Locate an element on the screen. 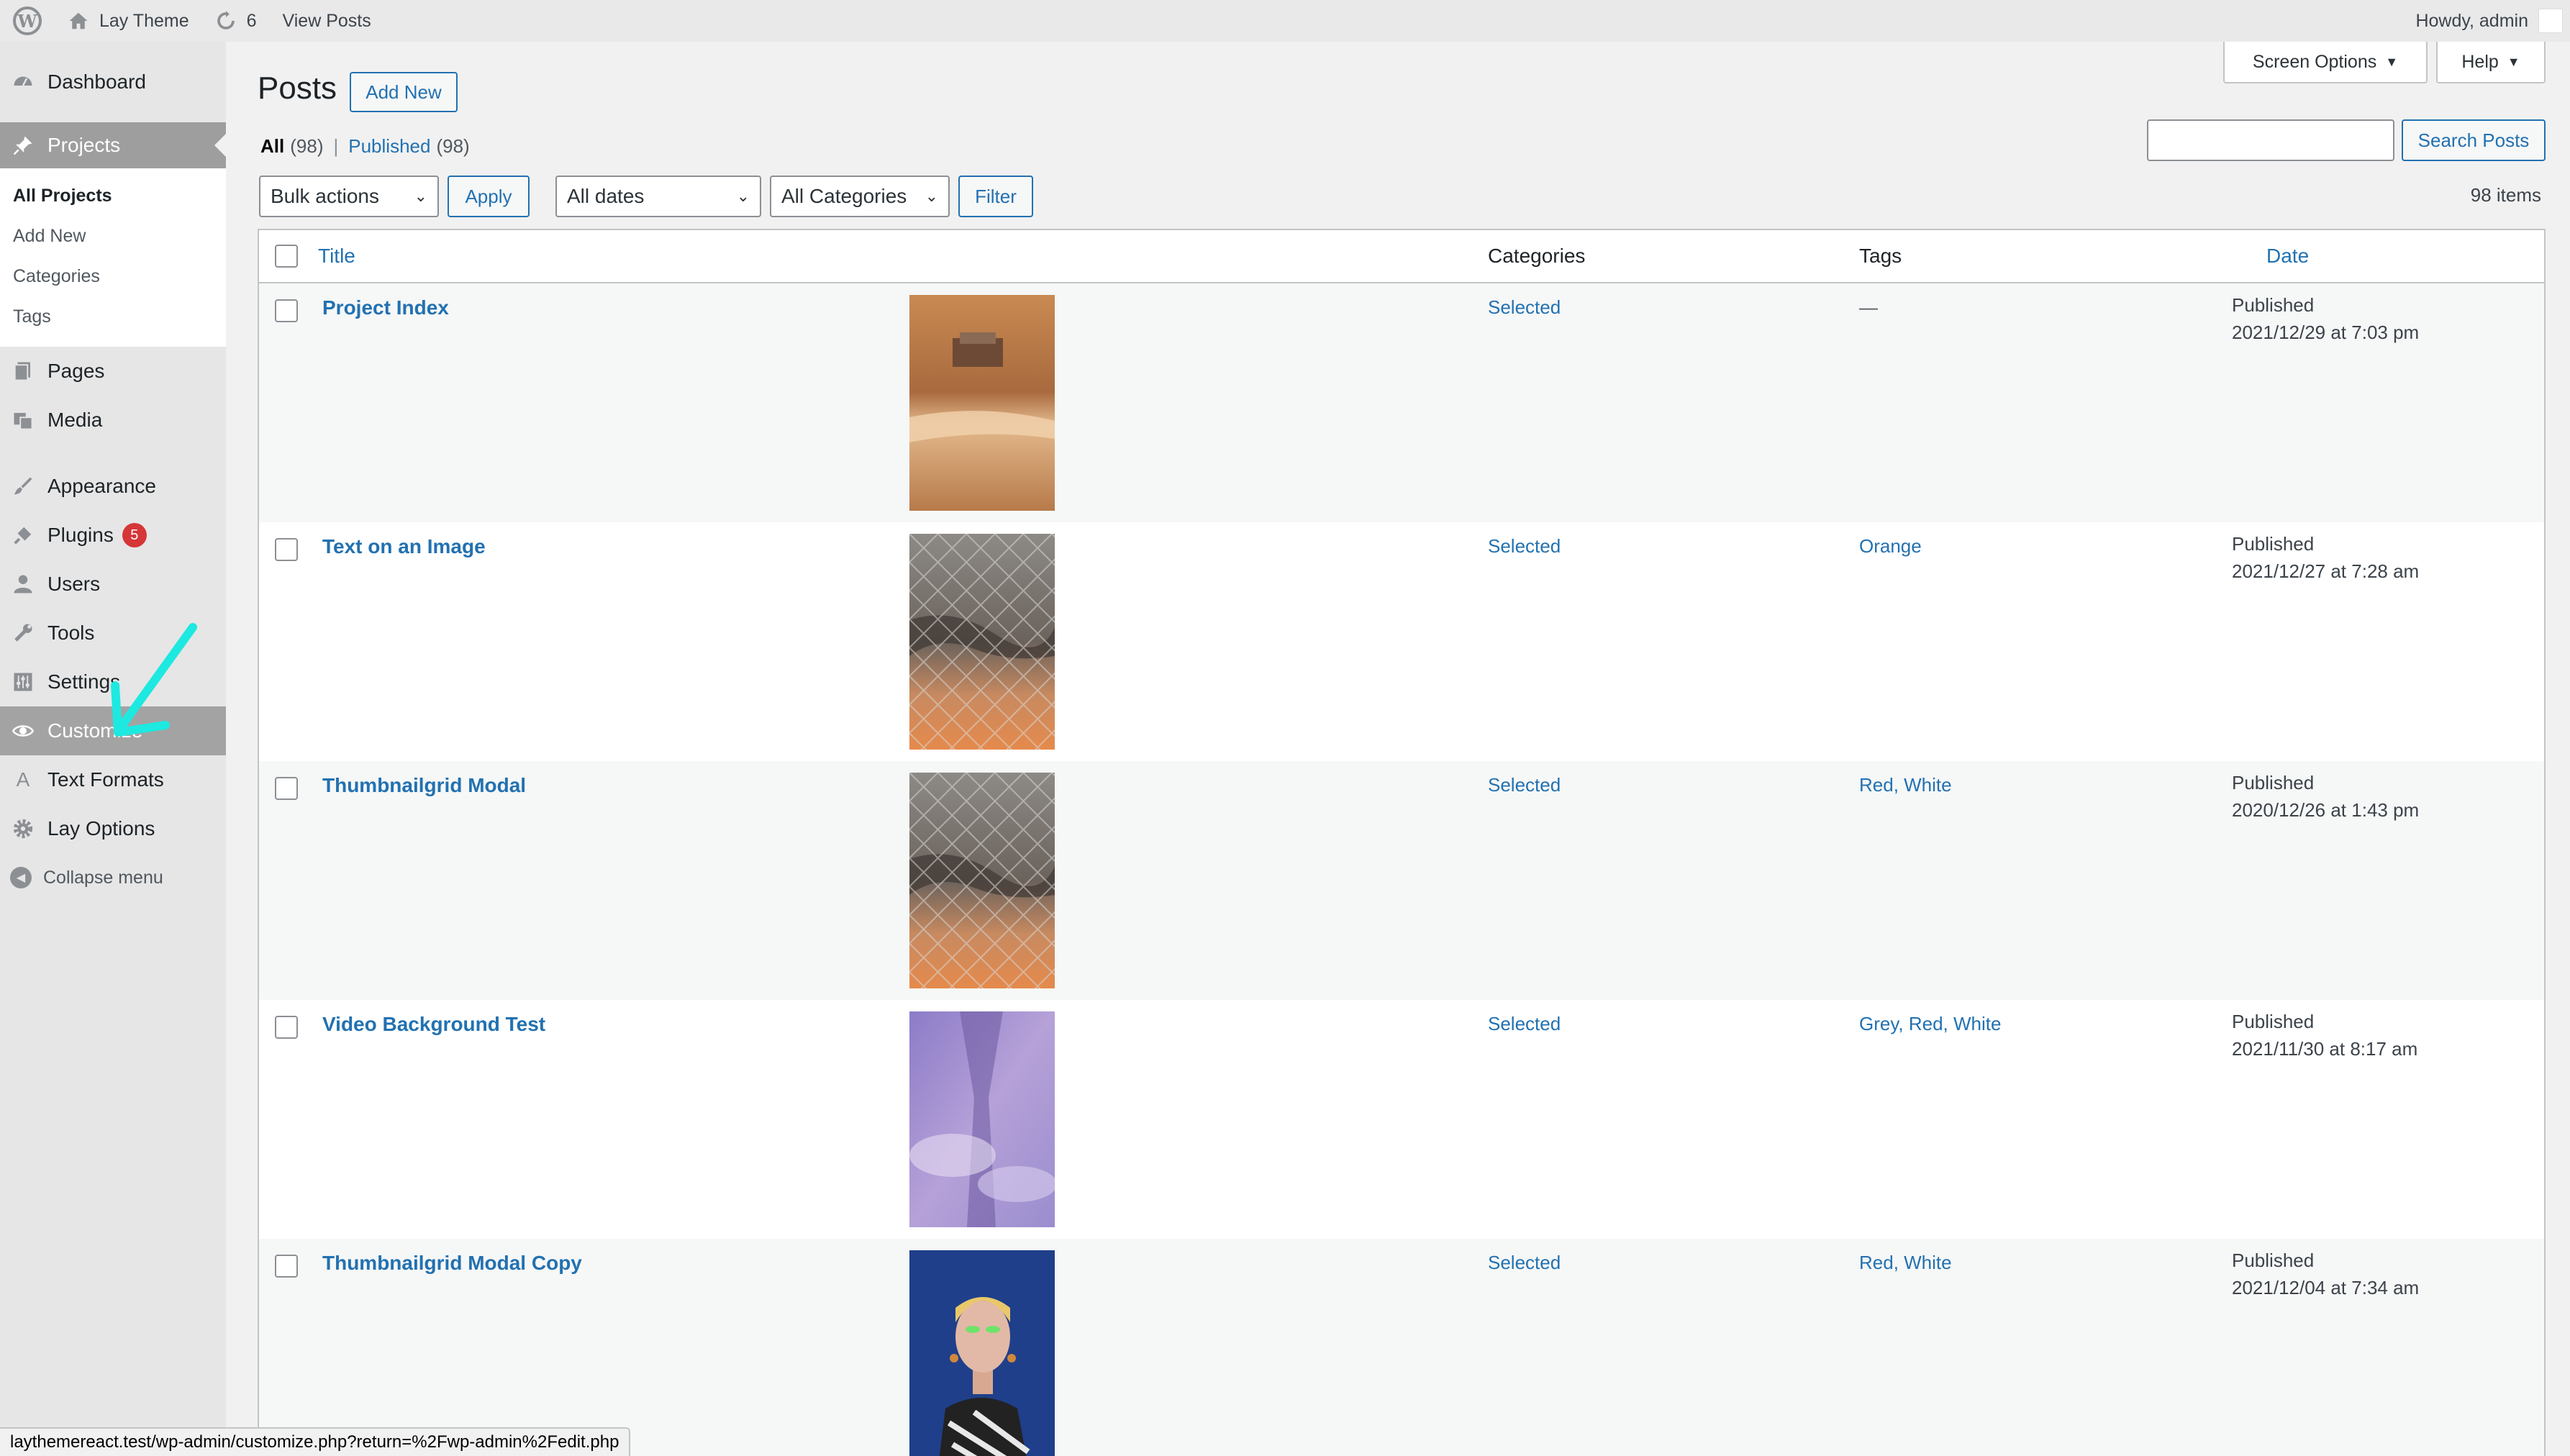 Image resolution: width=2570 pixels, height=1456 pixels. table-header: Title Categories Tags Date is located at coordinates (1401, 256).